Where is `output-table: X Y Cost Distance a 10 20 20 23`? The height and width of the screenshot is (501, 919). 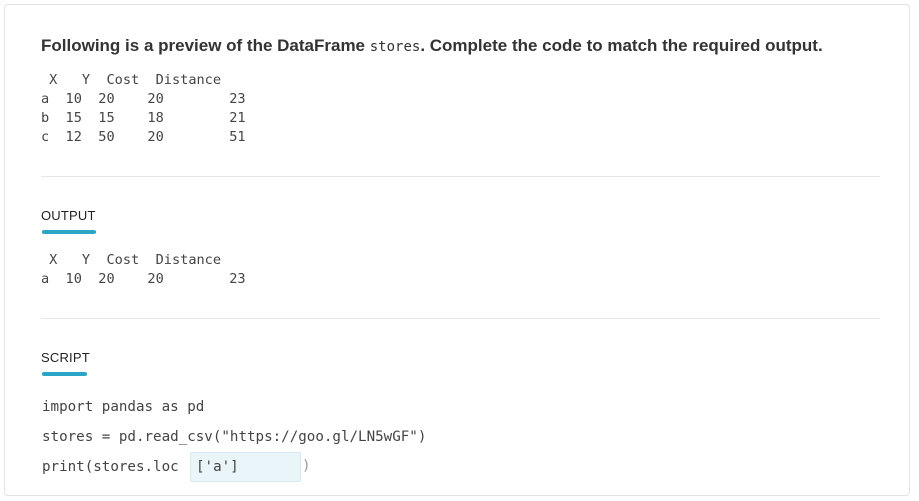 output-table: X Y Cost Distance a 10 20 20 23 is located at coordinates (143, 269).